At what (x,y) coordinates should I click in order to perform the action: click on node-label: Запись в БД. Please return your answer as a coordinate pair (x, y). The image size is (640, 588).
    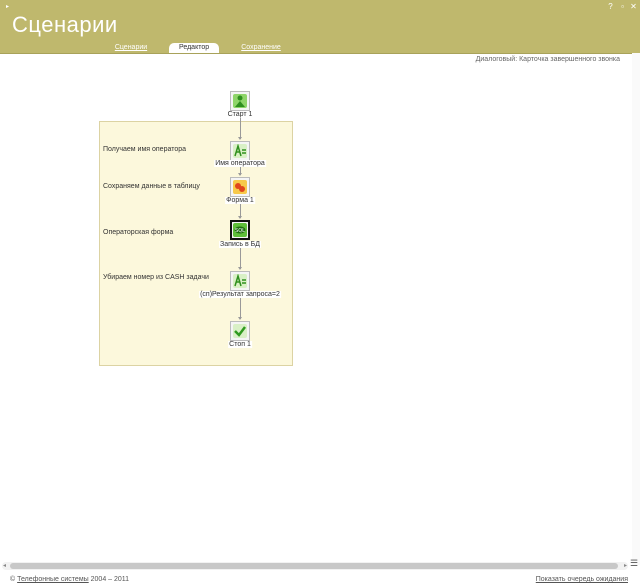
    Looking at the image, I should click on (240, 244).